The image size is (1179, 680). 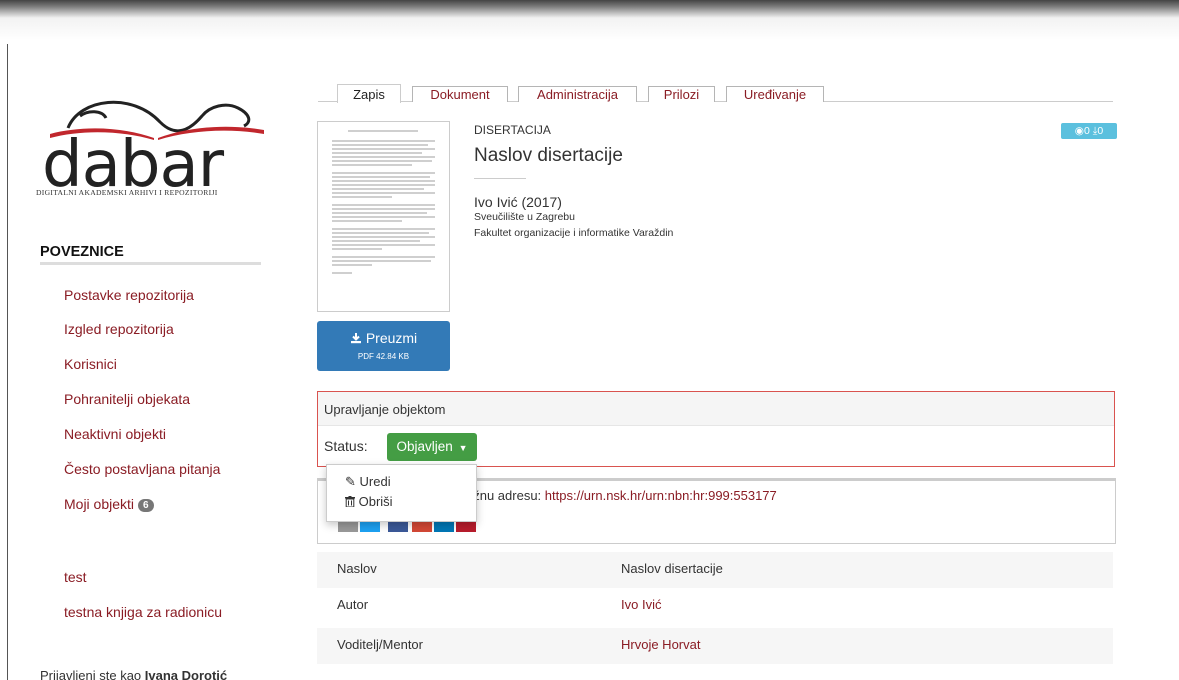 I want to click on sidebar-link-postavke-repozitorija: Postavke repozitorija, so click(x=129, y=295).